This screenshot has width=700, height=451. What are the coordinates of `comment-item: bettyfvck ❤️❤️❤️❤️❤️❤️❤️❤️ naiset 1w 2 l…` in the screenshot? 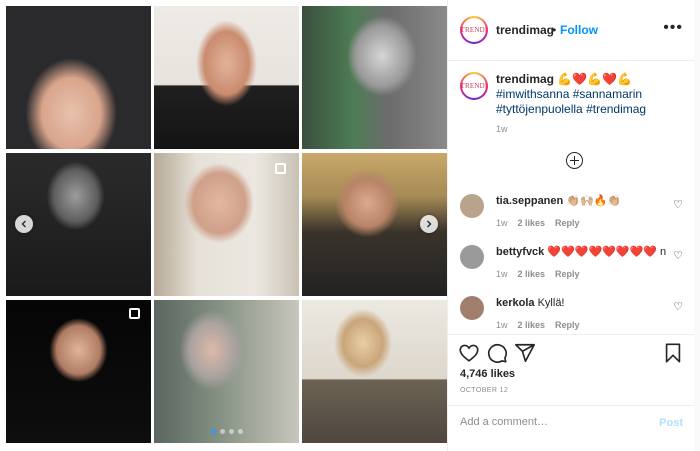 It's located at (571, 263).